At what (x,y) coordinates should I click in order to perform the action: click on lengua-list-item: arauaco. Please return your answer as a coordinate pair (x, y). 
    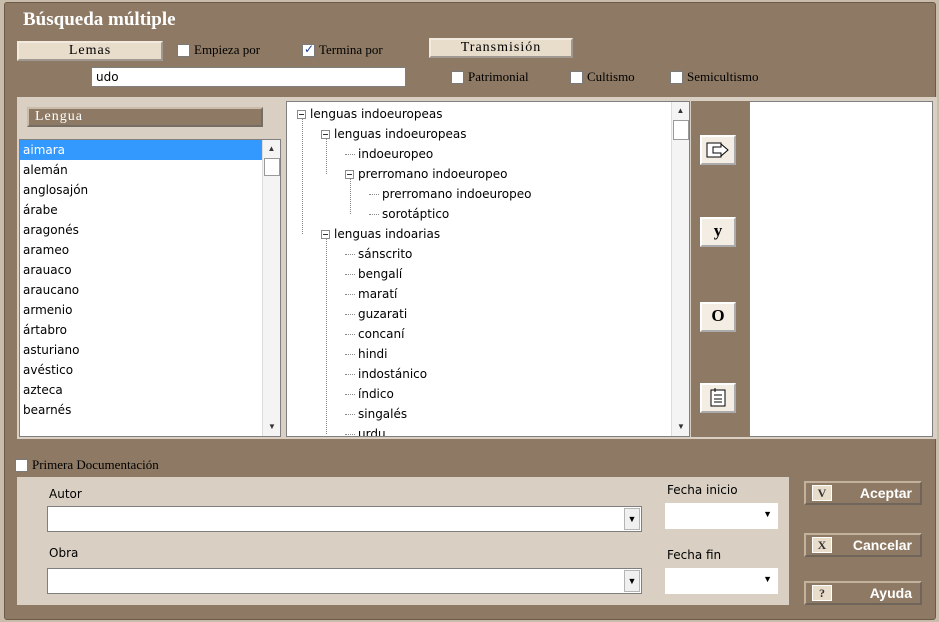
    Looking at the image, I should click on (141, 270).